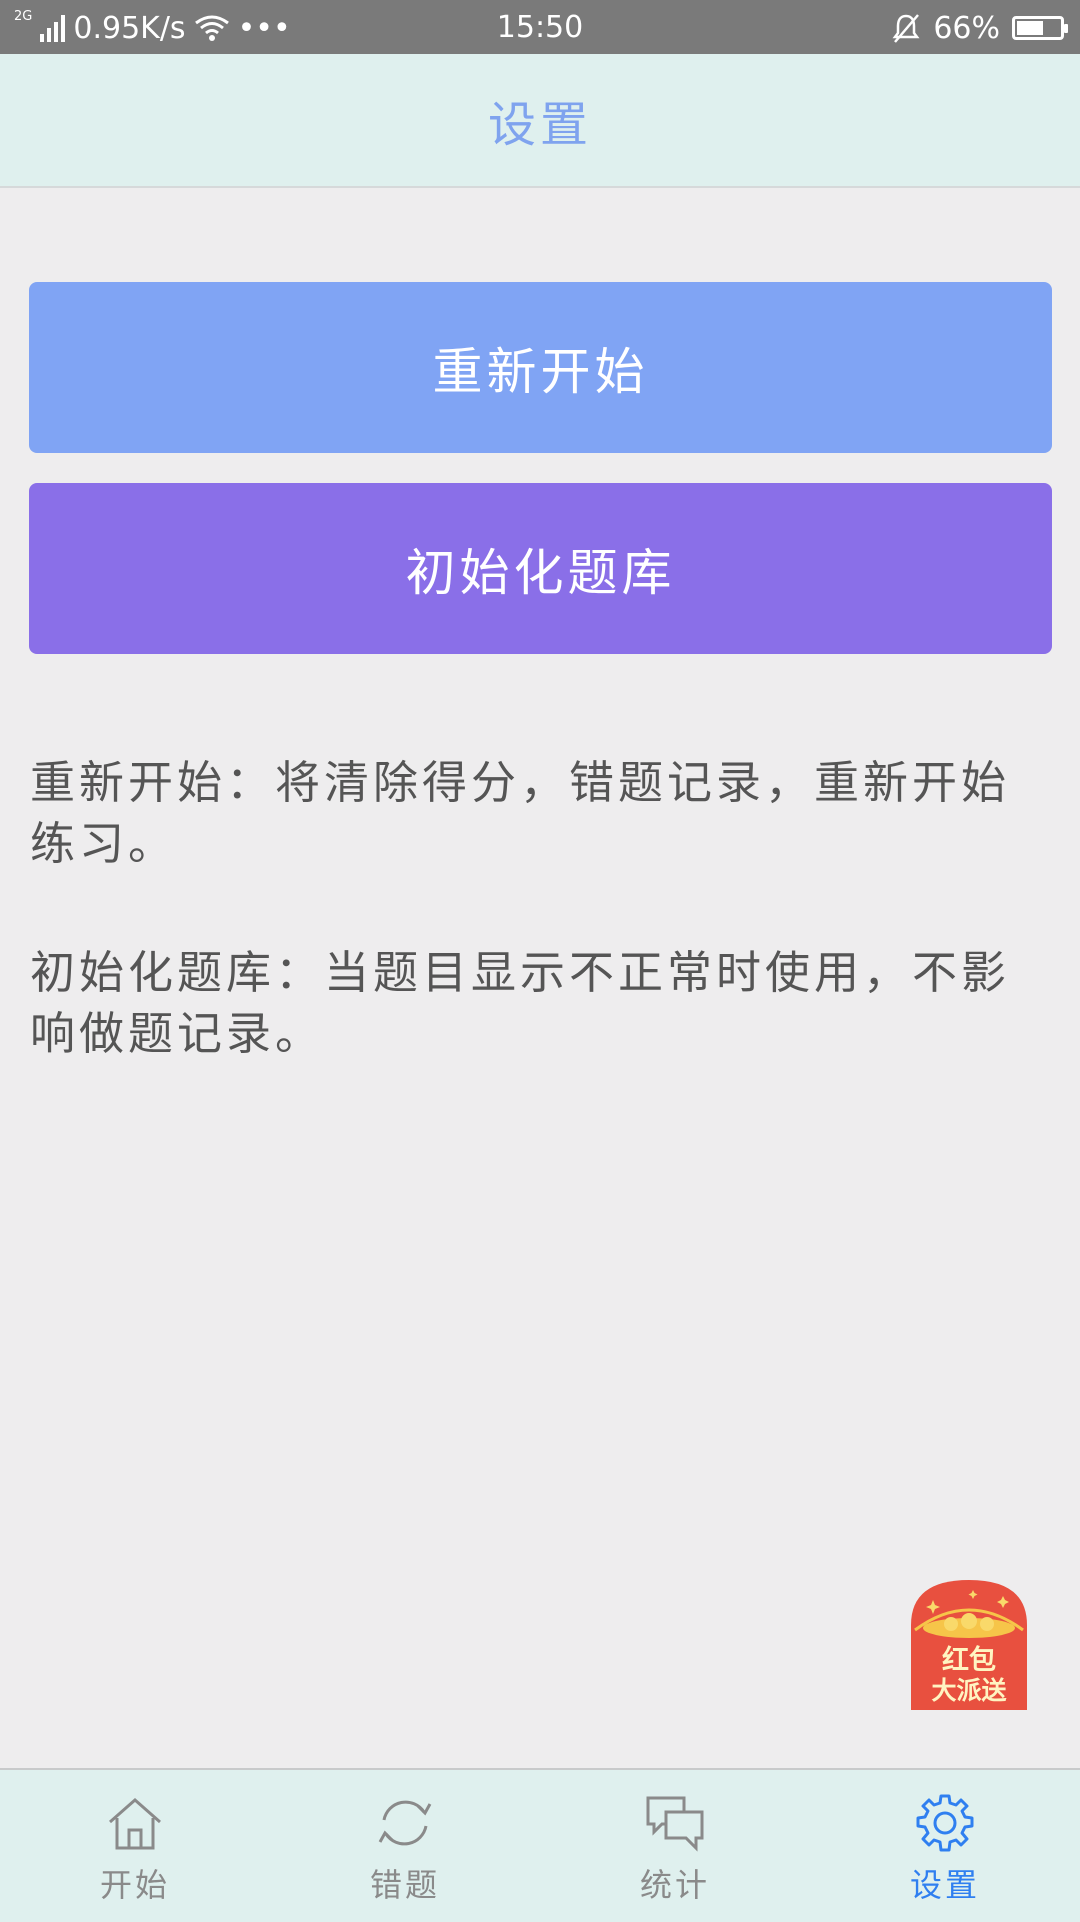 This screenshot has height=1922, width=1080. What do you see at coordinates (906, 28) in the screenshot?
I see `bell-muted-icon` at bounding box center [906, 28].